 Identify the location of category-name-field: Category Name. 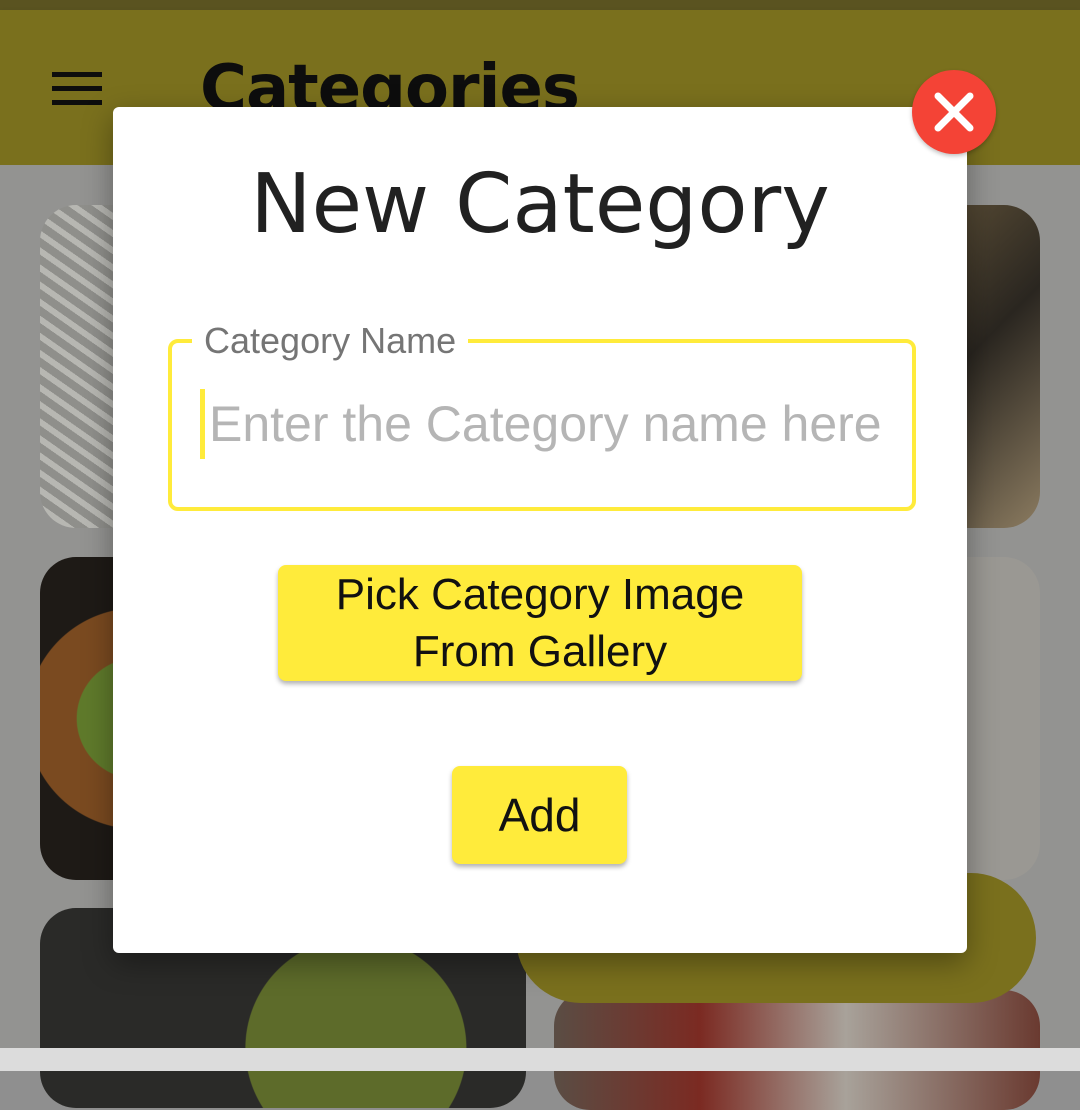
(542, 415).